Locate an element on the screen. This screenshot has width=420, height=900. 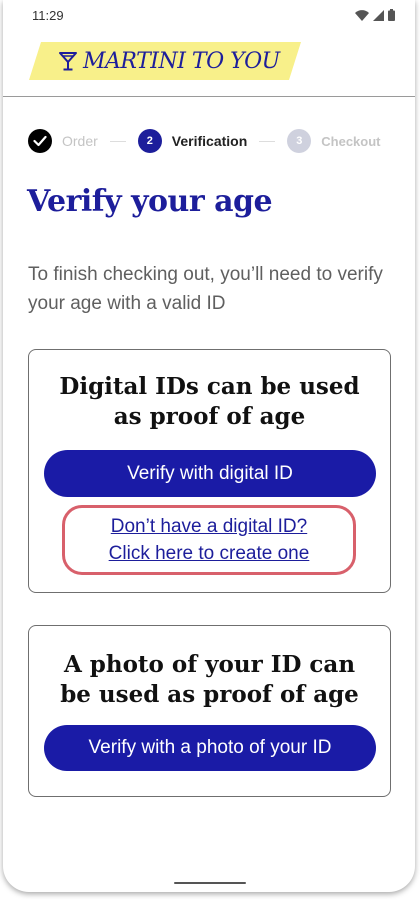
step-verification: 2 Verification is located at coordinates (192, 141).